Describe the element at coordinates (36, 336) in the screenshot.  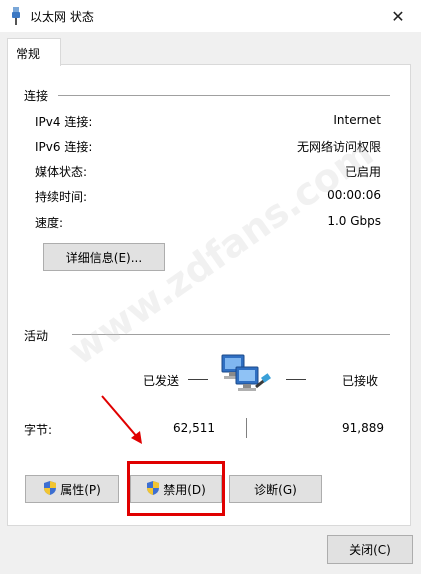
I see `activity-heading: 活动` at that location.